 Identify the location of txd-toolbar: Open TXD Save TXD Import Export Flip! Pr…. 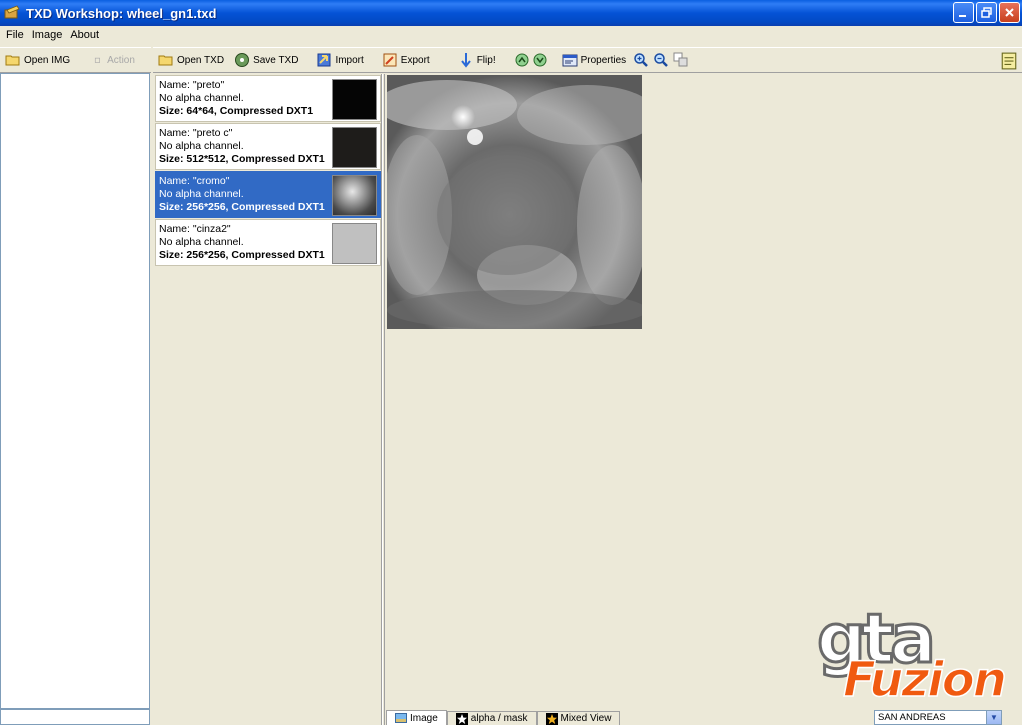
(587, 60).